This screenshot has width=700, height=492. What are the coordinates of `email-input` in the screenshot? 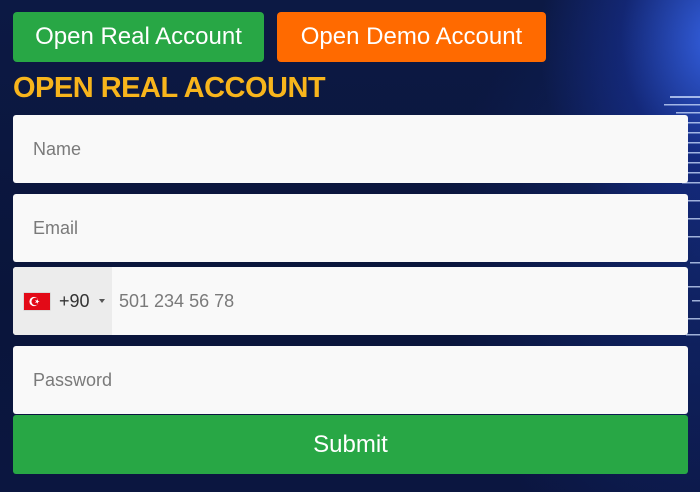 It's located at (350, 228).